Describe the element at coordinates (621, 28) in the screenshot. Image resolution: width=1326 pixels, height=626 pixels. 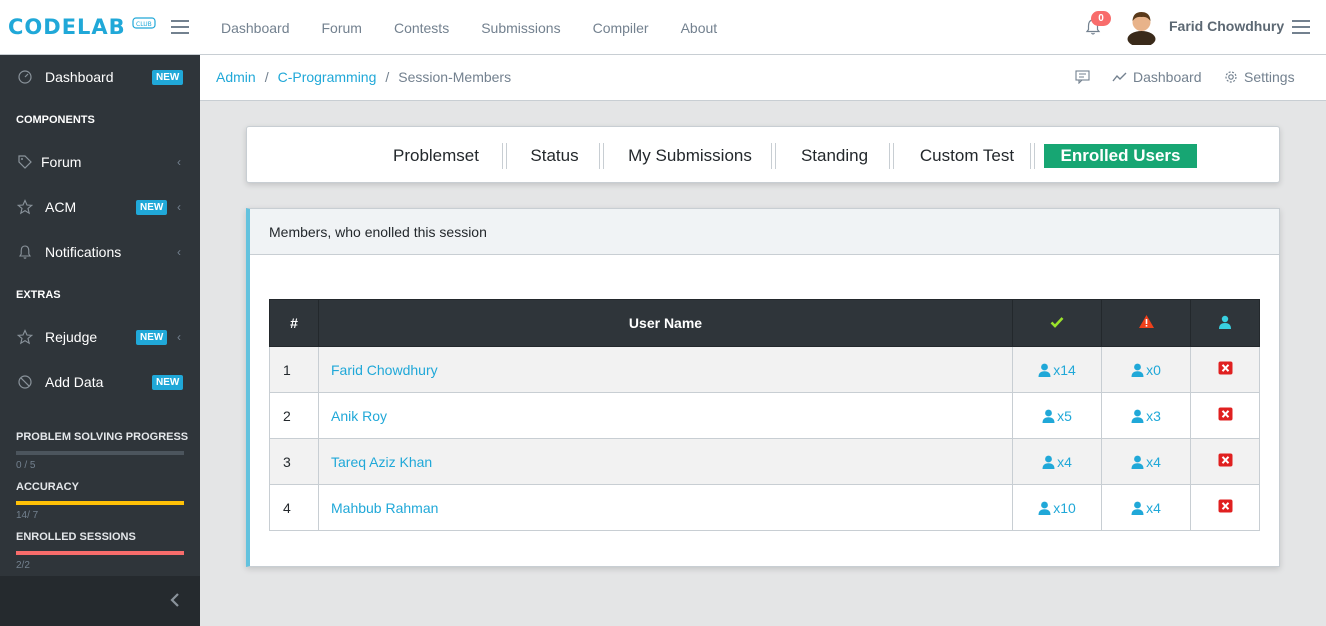
I see `nav-compiler: Compiler` at that location.